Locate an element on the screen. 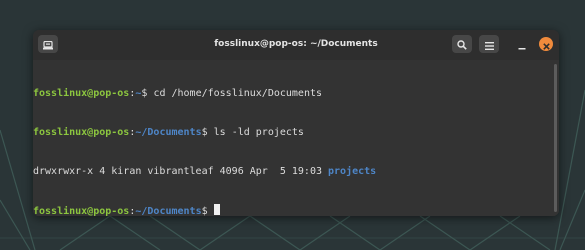 The image size is (585, 250). terminal-line: fosslinux@pop-os:~/Documents$ is located at coordinates (204, 210).